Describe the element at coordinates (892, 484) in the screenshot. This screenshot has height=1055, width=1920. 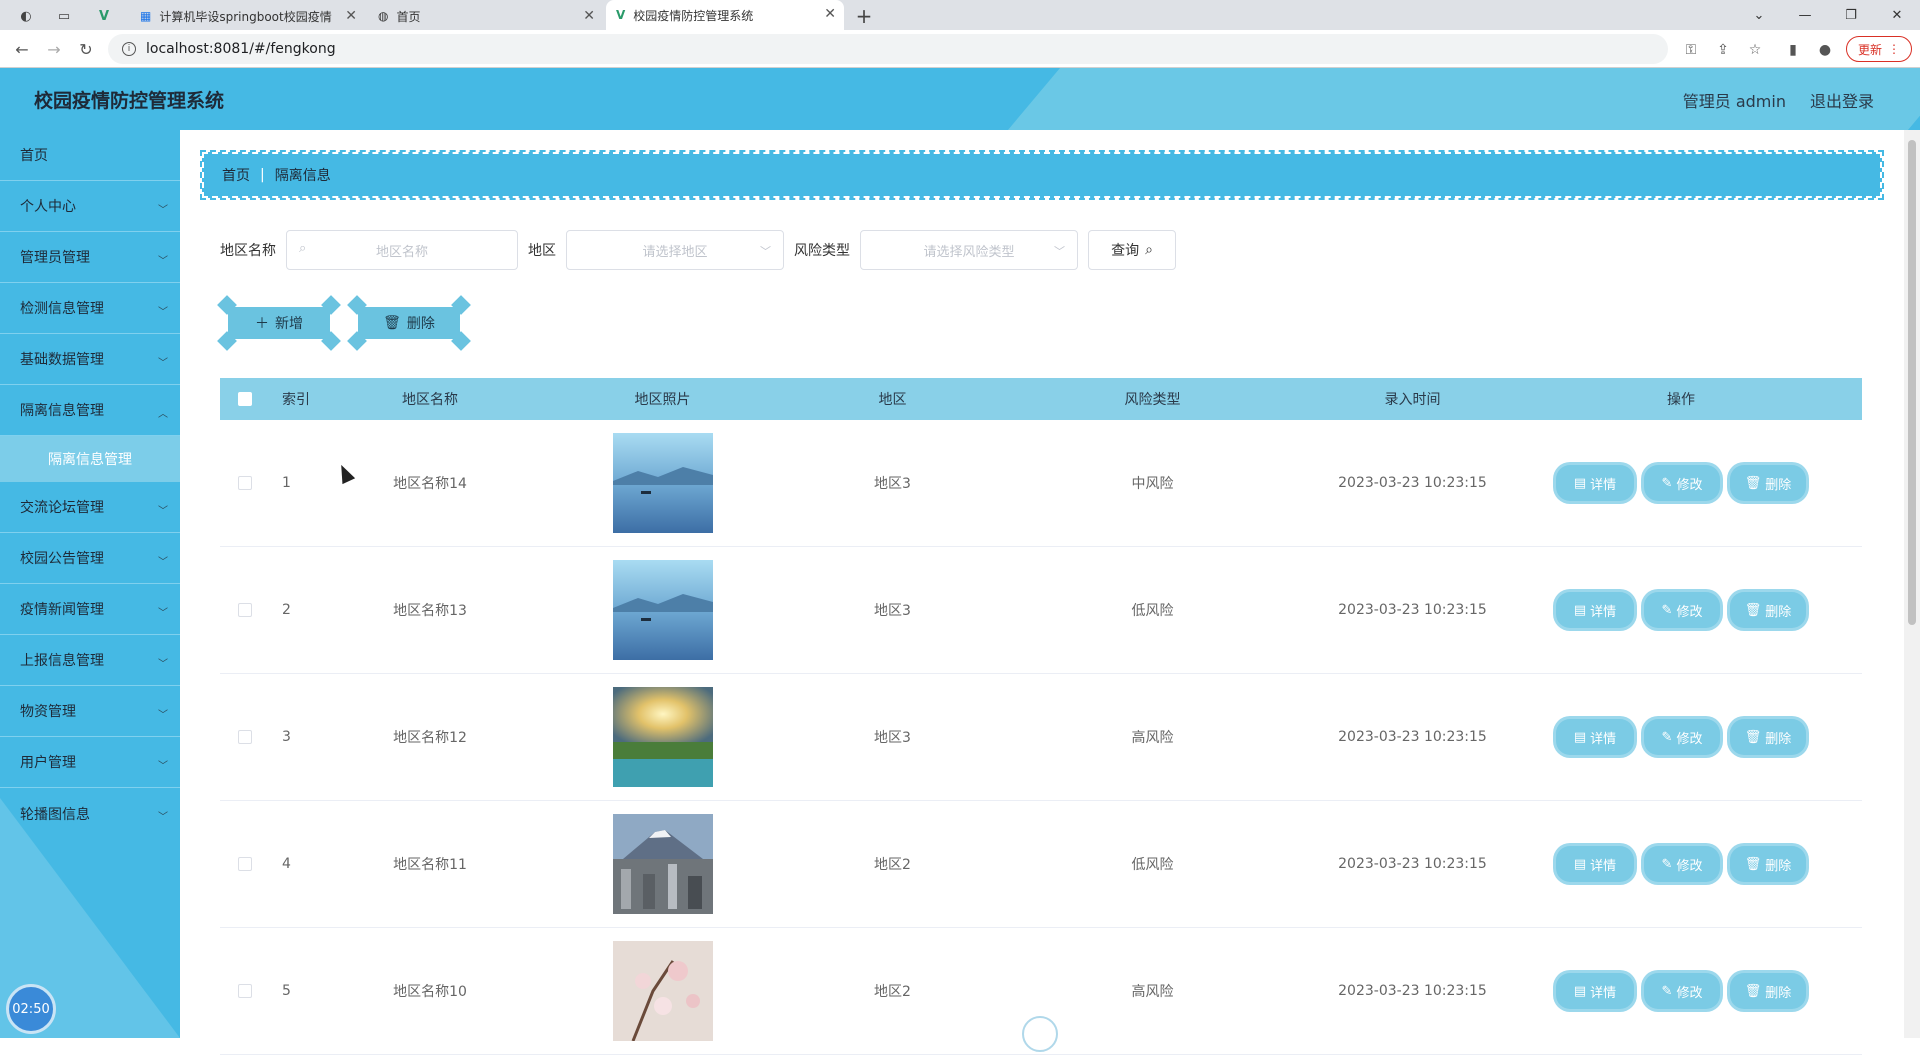
I see `row-region: 地区3` at that location.